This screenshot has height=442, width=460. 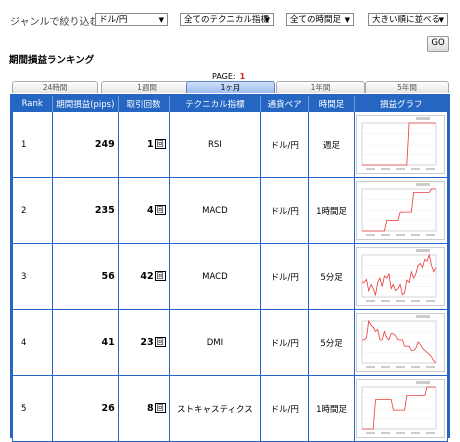 I want to click on table-row: 2 235 4回 MACD ドル/円 1時間足, so click(x=230, y=210).